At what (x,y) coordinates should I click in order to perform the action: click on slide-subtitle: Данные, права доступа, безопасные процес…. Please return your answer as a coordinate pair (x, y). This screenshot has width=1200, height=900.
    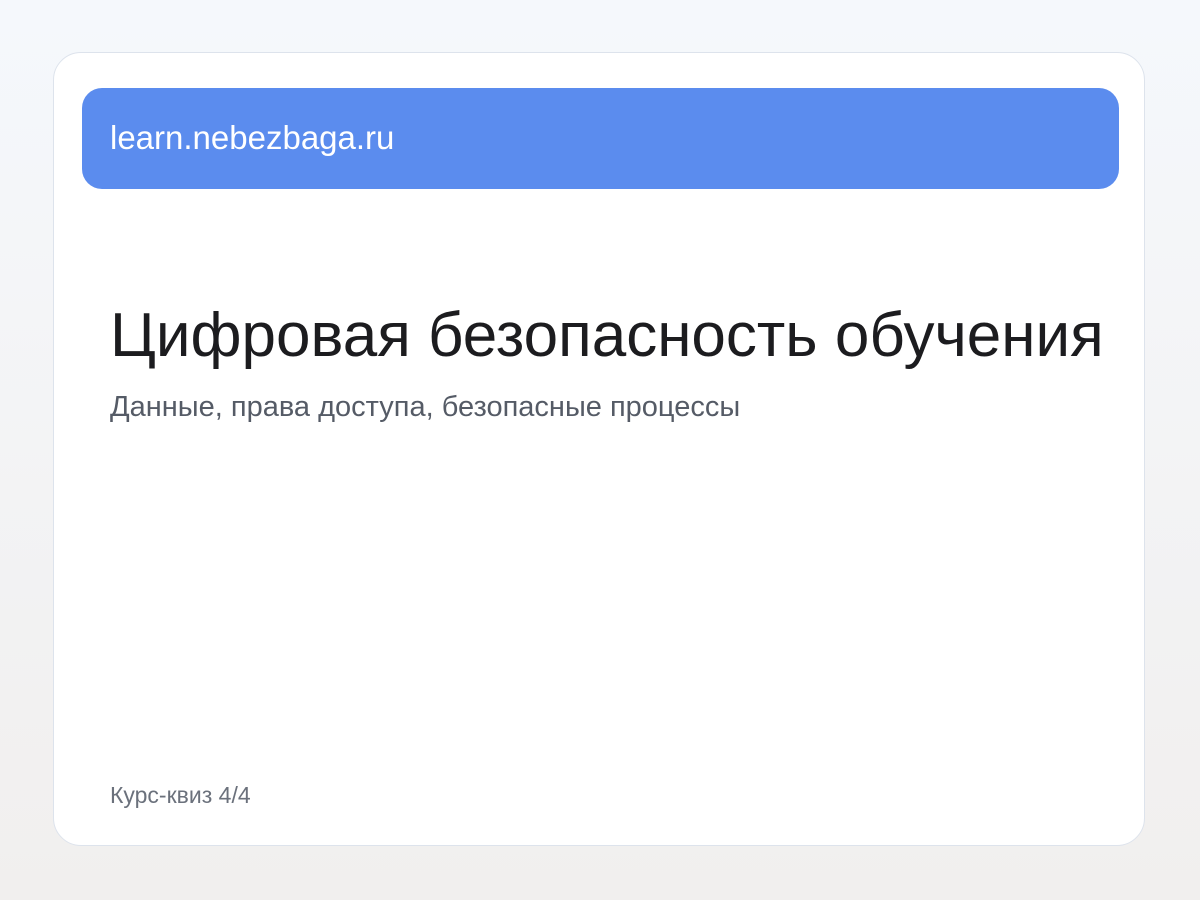
    Looking at the image, I should click on (425, 407).